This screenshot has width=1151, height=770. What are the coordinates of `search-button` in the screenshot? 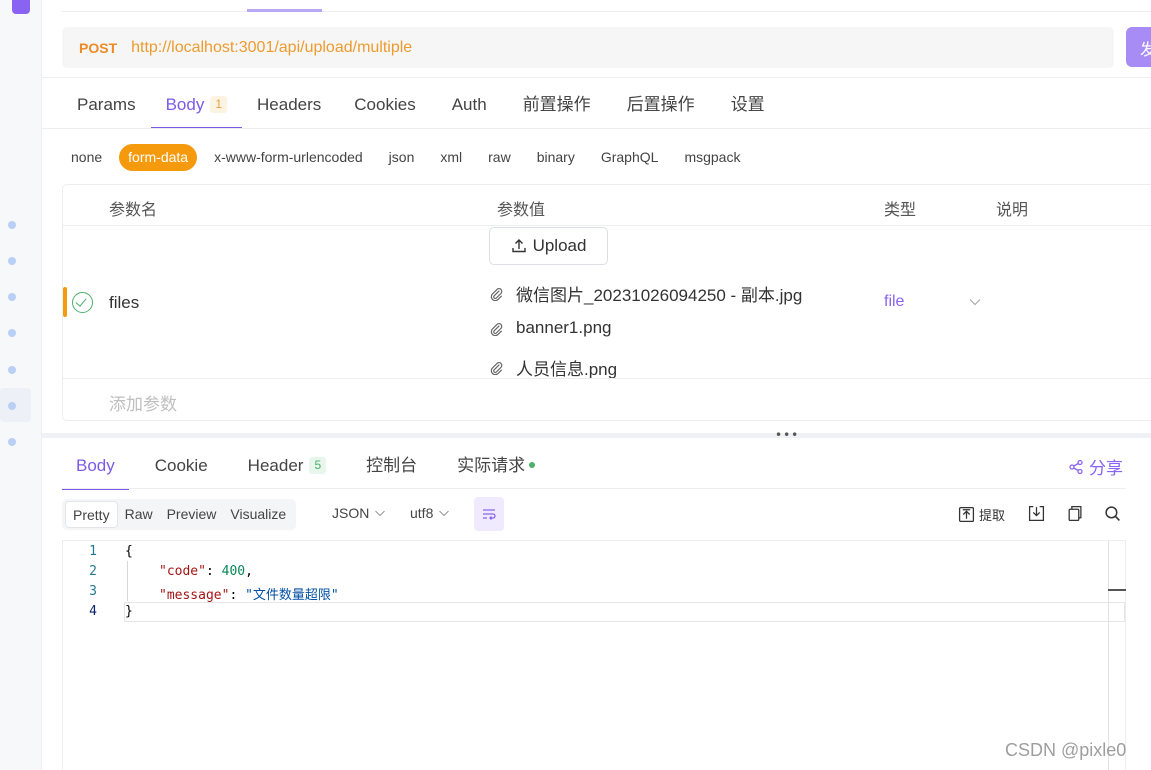 It's located at (1112, 513).